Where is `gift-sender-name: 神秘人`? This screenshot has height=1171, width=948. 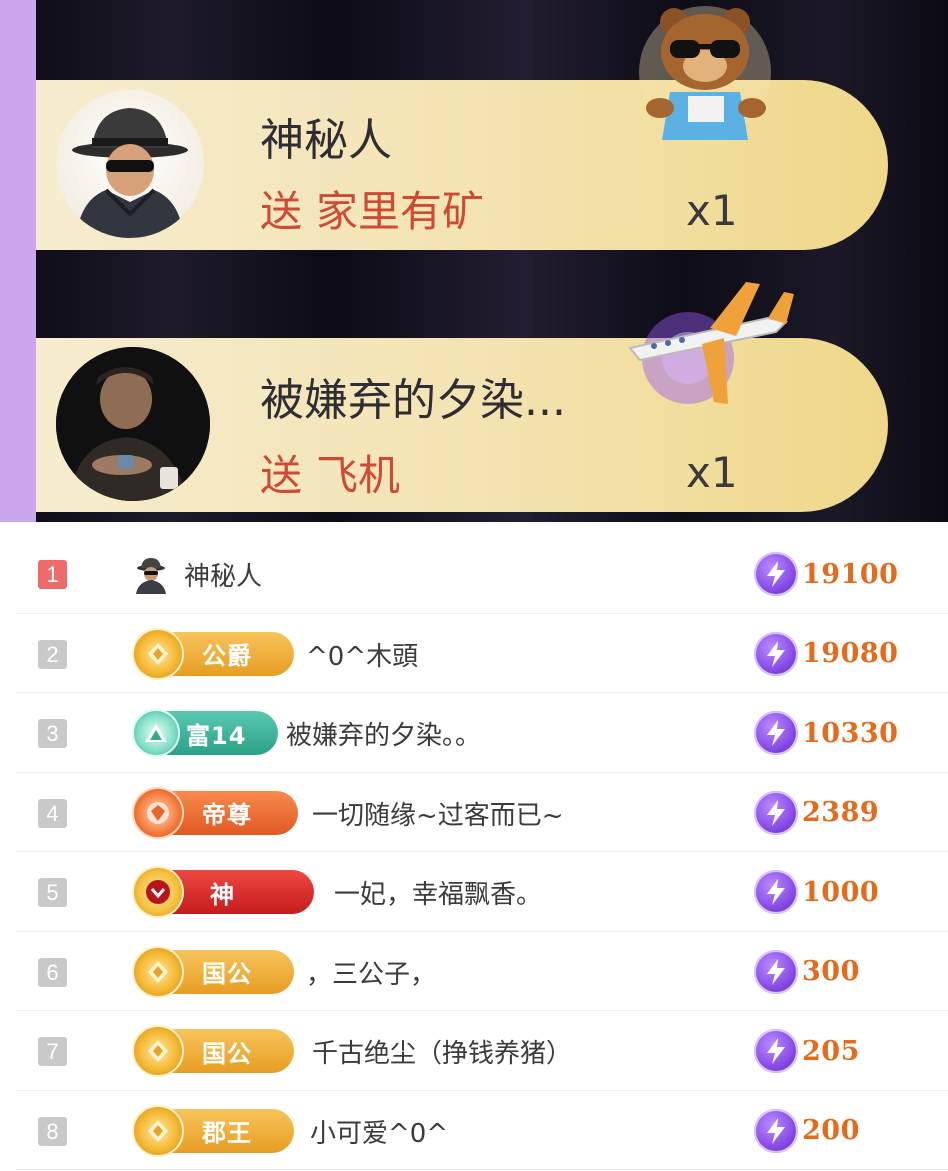
gift-sender-name: 神秘人 is located at coordinates (326, 136).